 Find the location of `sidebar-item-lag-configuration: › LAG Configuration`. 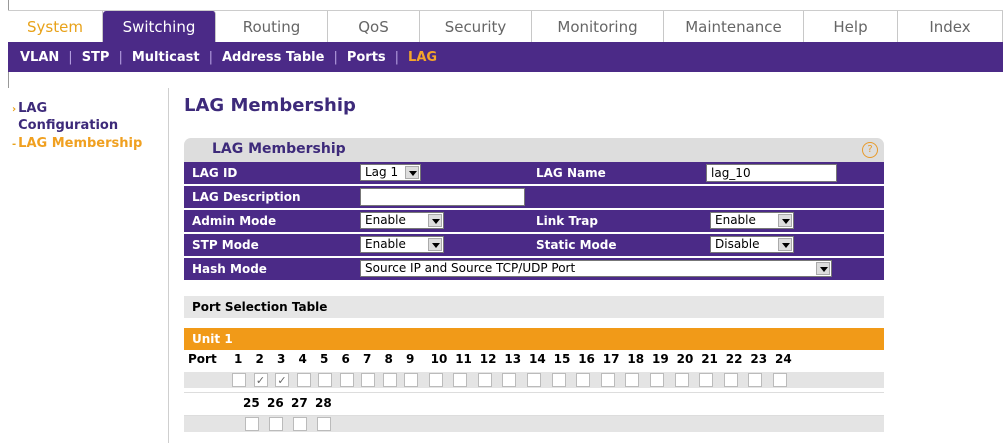

sidebar-item-lag-configuration: › LAG Configuration is located at coordinates (75, 117).